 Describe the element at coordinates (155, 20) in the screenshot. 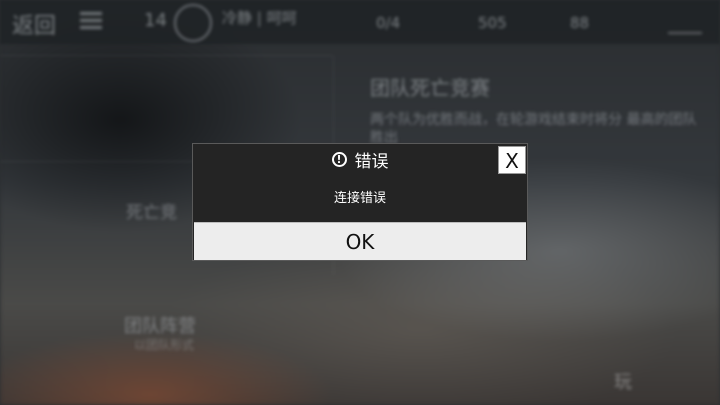

I see `player-level: 14` at that location.